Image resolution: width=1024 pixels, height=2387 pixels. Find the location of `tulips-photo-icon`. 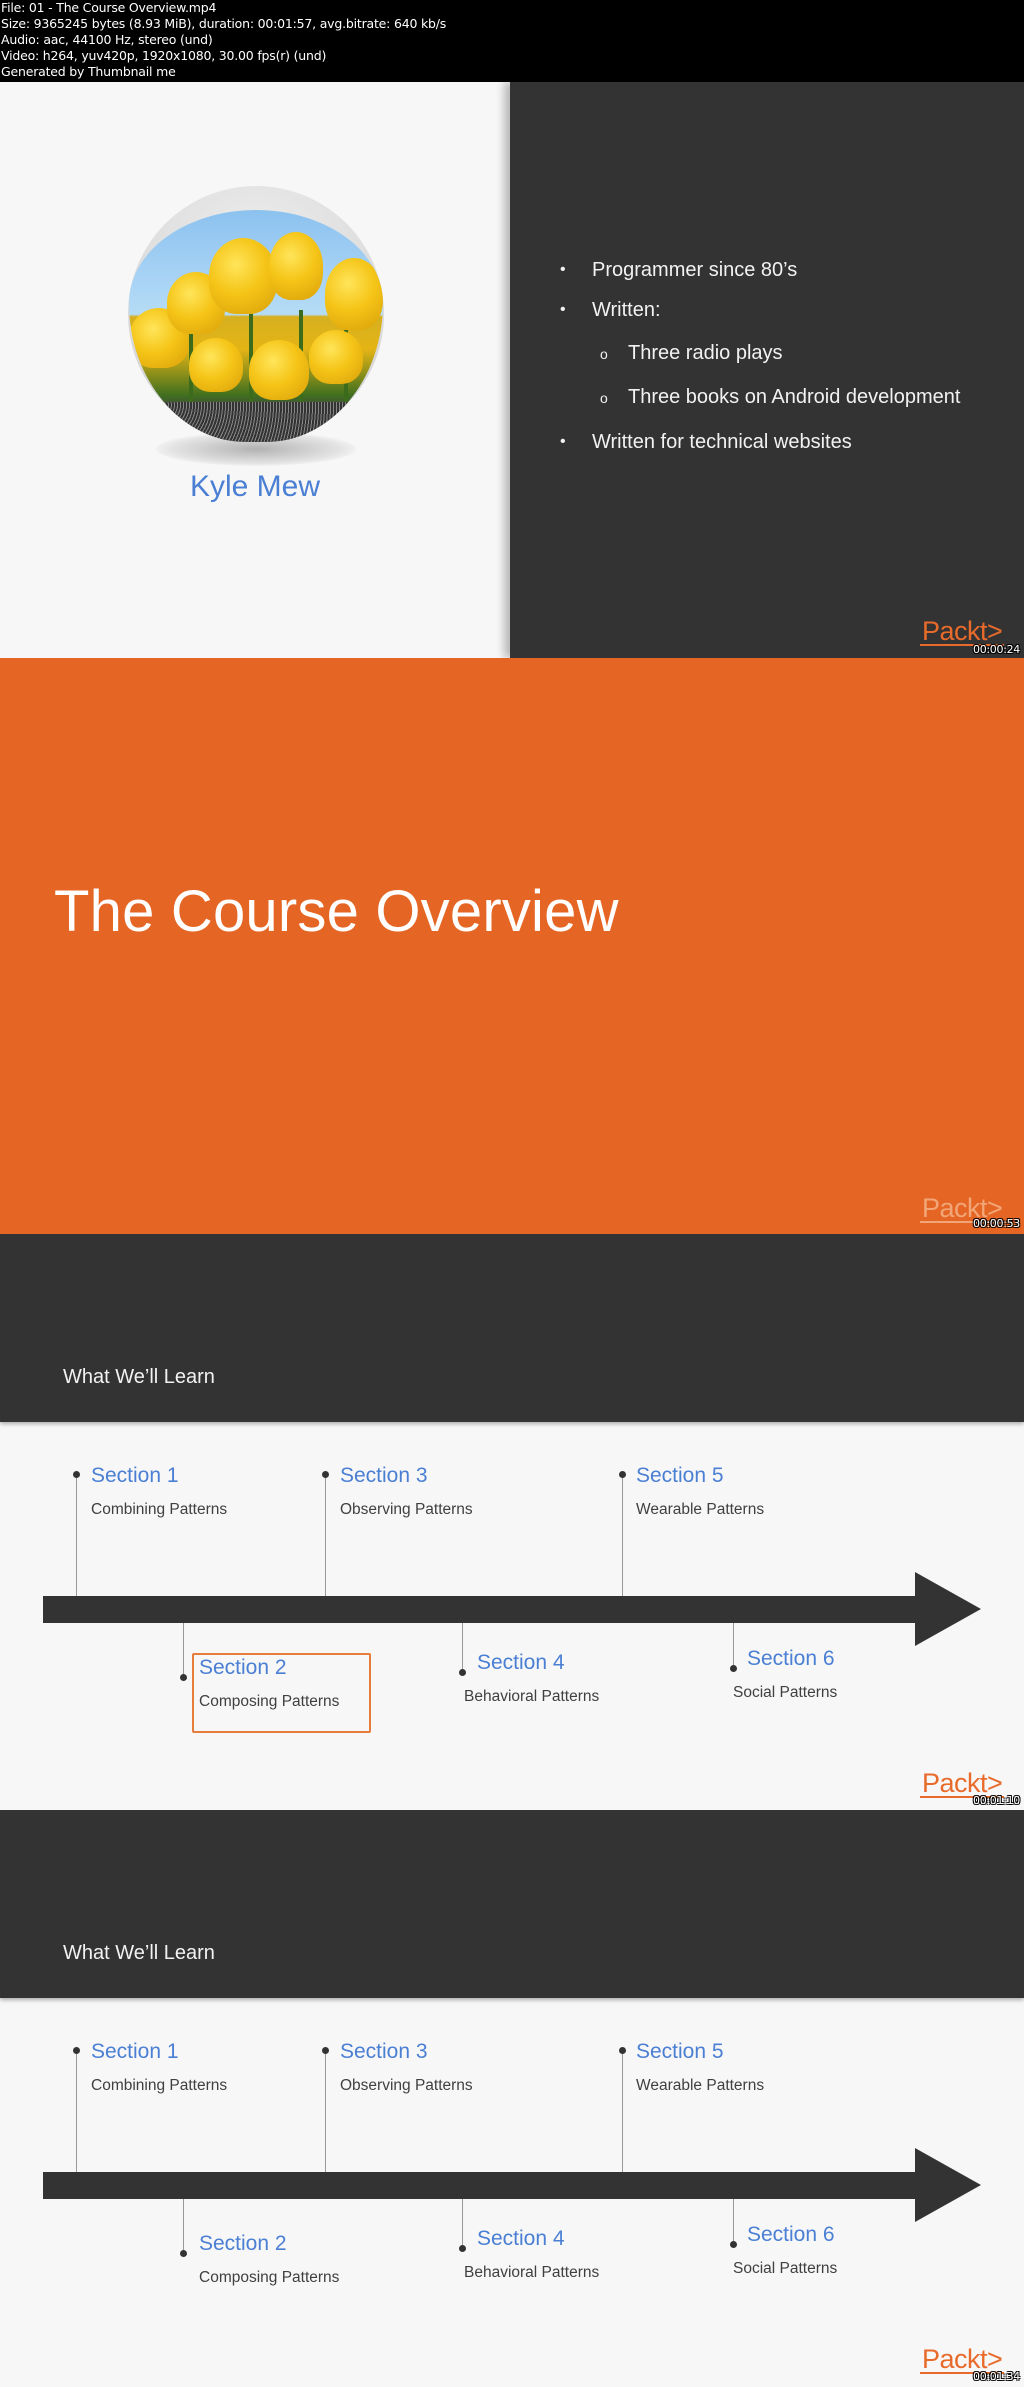

tulips-photo-icon is located at coordinates (256, 326).